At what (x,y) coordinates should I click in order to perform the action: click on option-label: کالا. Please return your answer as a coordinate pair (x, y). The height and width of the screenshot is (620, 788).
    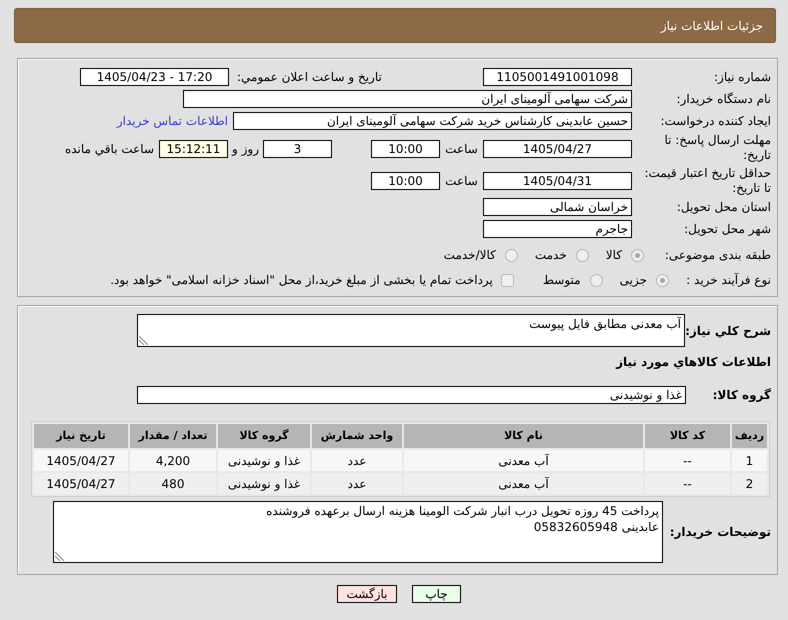
    Looking at the image, I should click on (614, 255).